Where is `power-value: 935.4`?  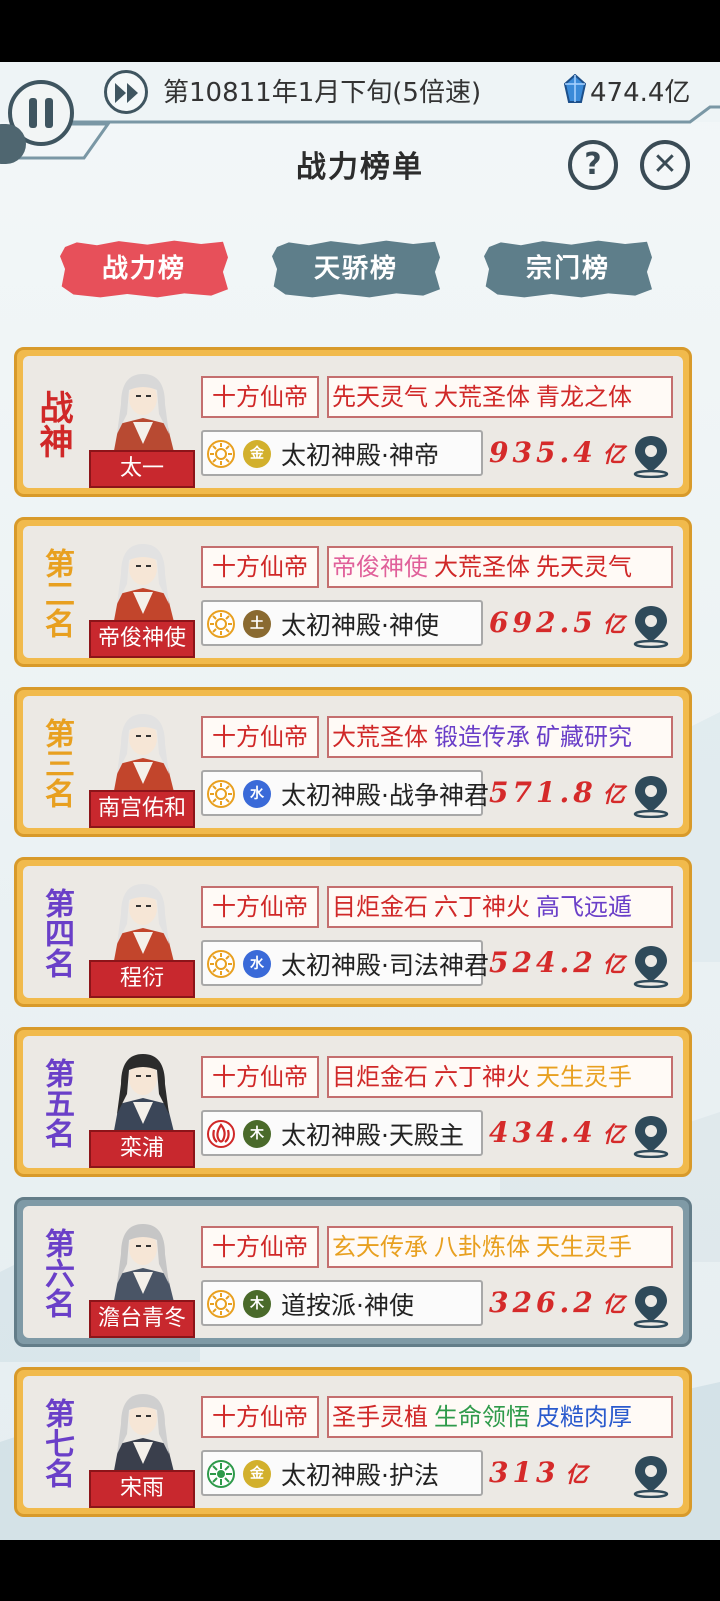
power-value: 935.4 is located at coordinates (543, 452).